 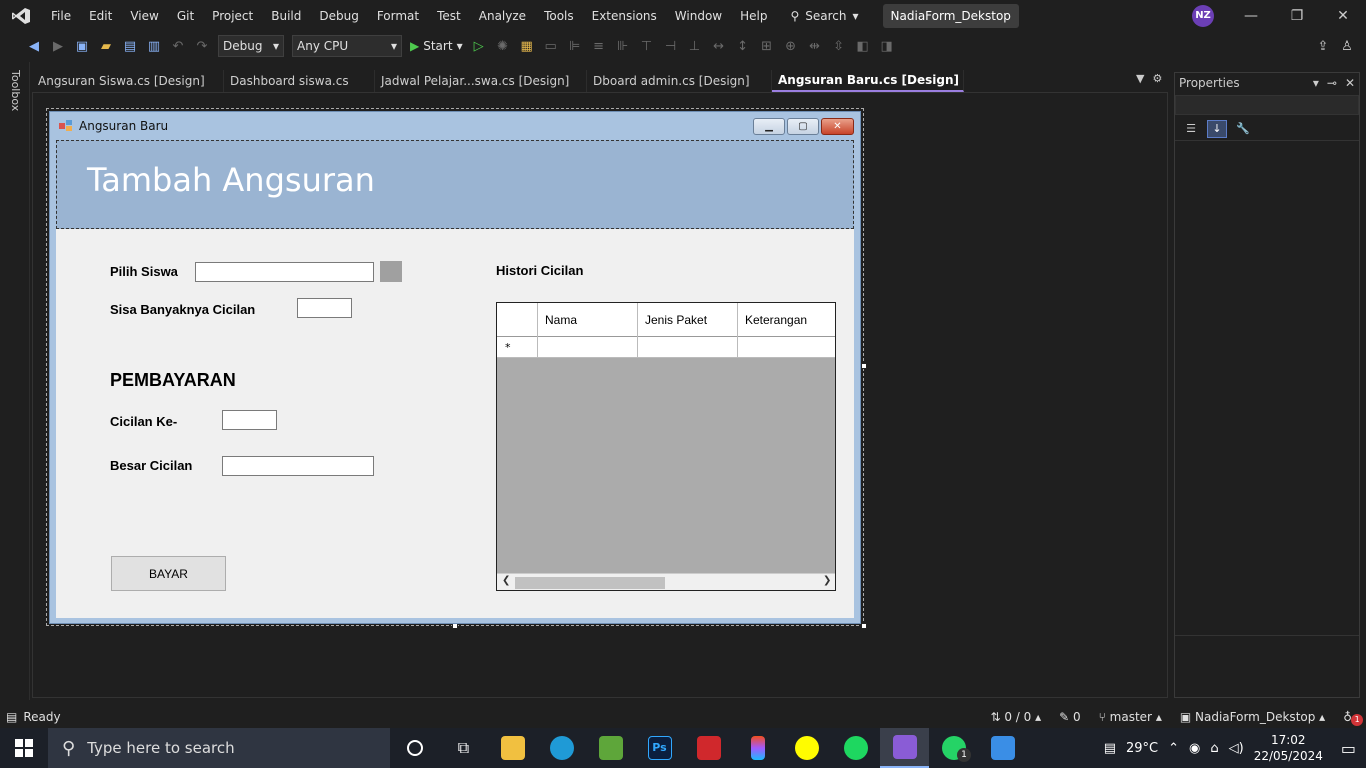 I want to click on align-lefts-icon: ⊫, so click(x=575, y=46).